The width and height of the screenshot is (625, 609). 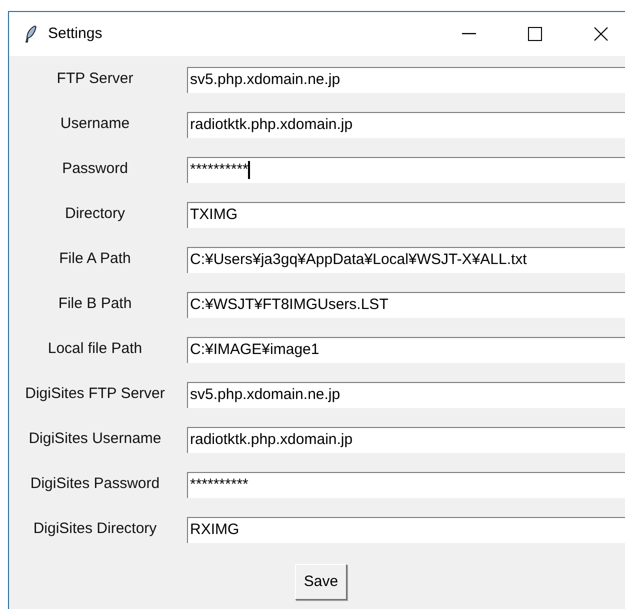 I want to click on input-field: TXIMG, so click(x=406, y=215).